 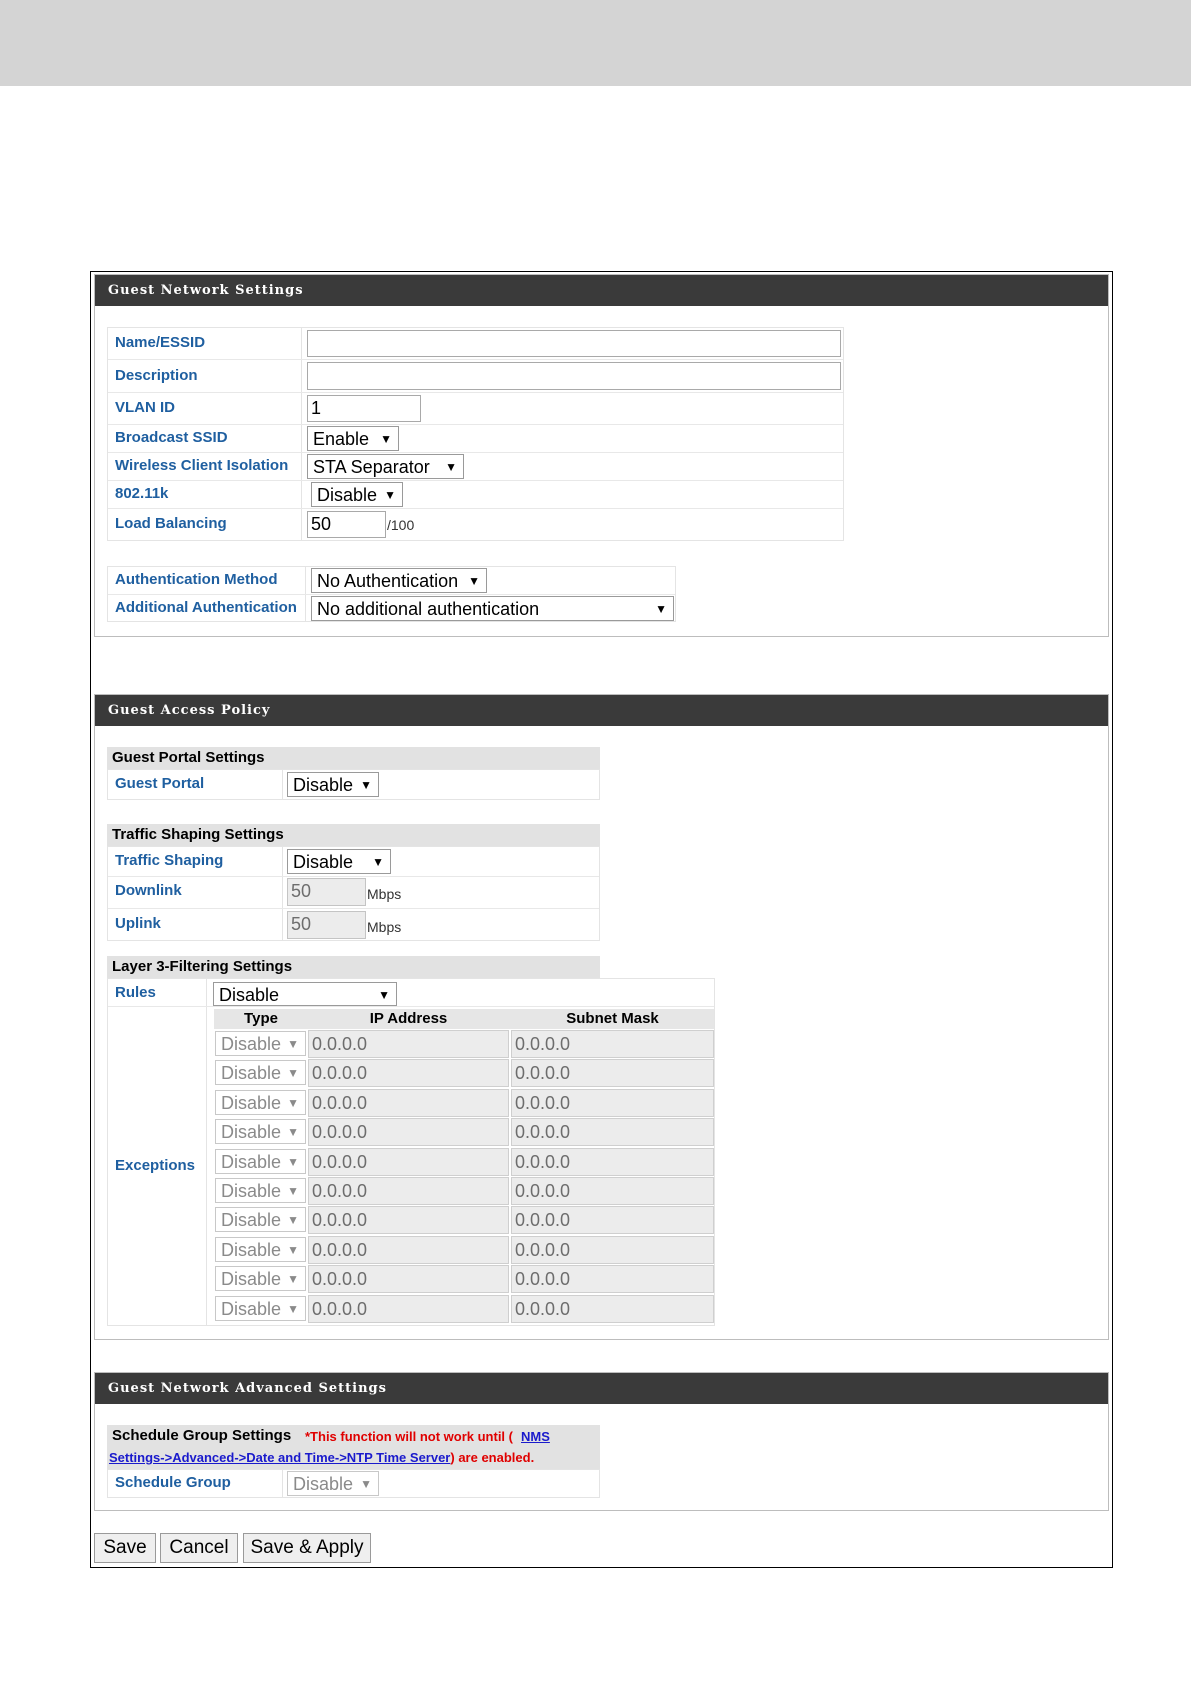 What do you see at coordinates (409, 1436) in the screenshot?
I see `schedule-warning-prefix: *This function will not work until (` at bounding box center [409, 1436].